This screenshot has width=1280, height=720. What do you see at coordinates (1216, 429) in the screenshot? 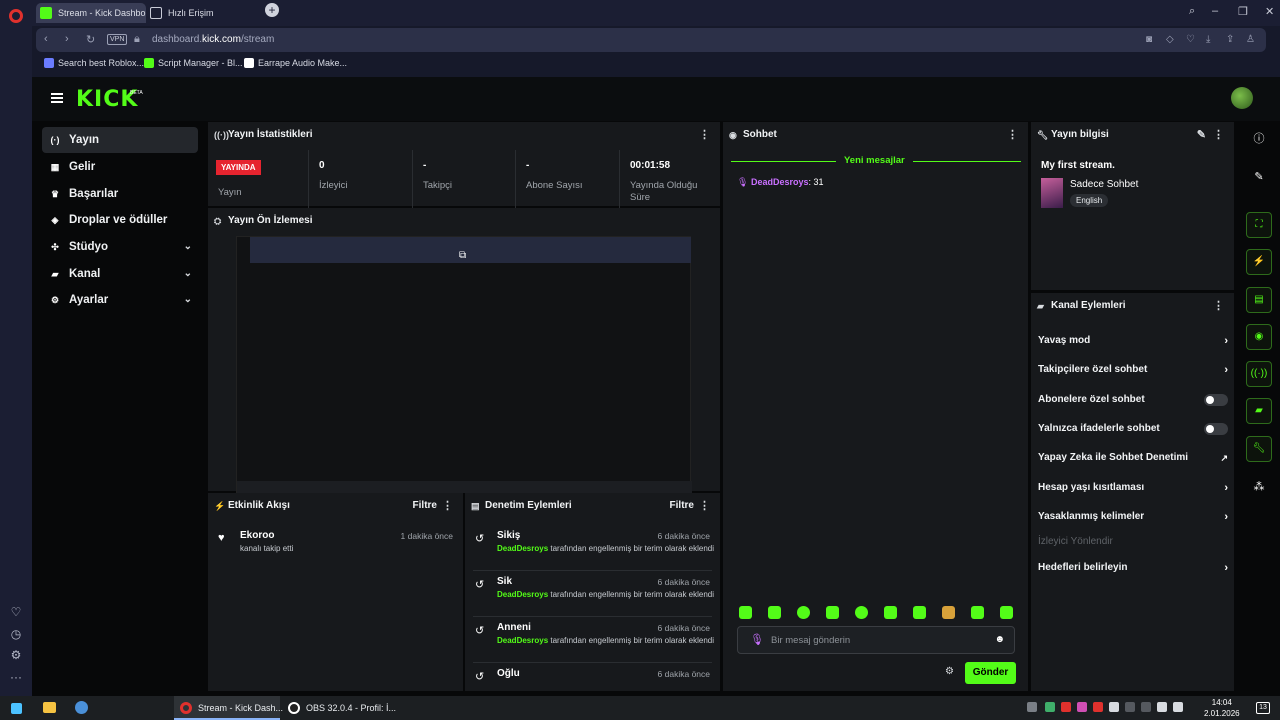
I see `emotes-only-toggle` at bounding box center [1216, 429].